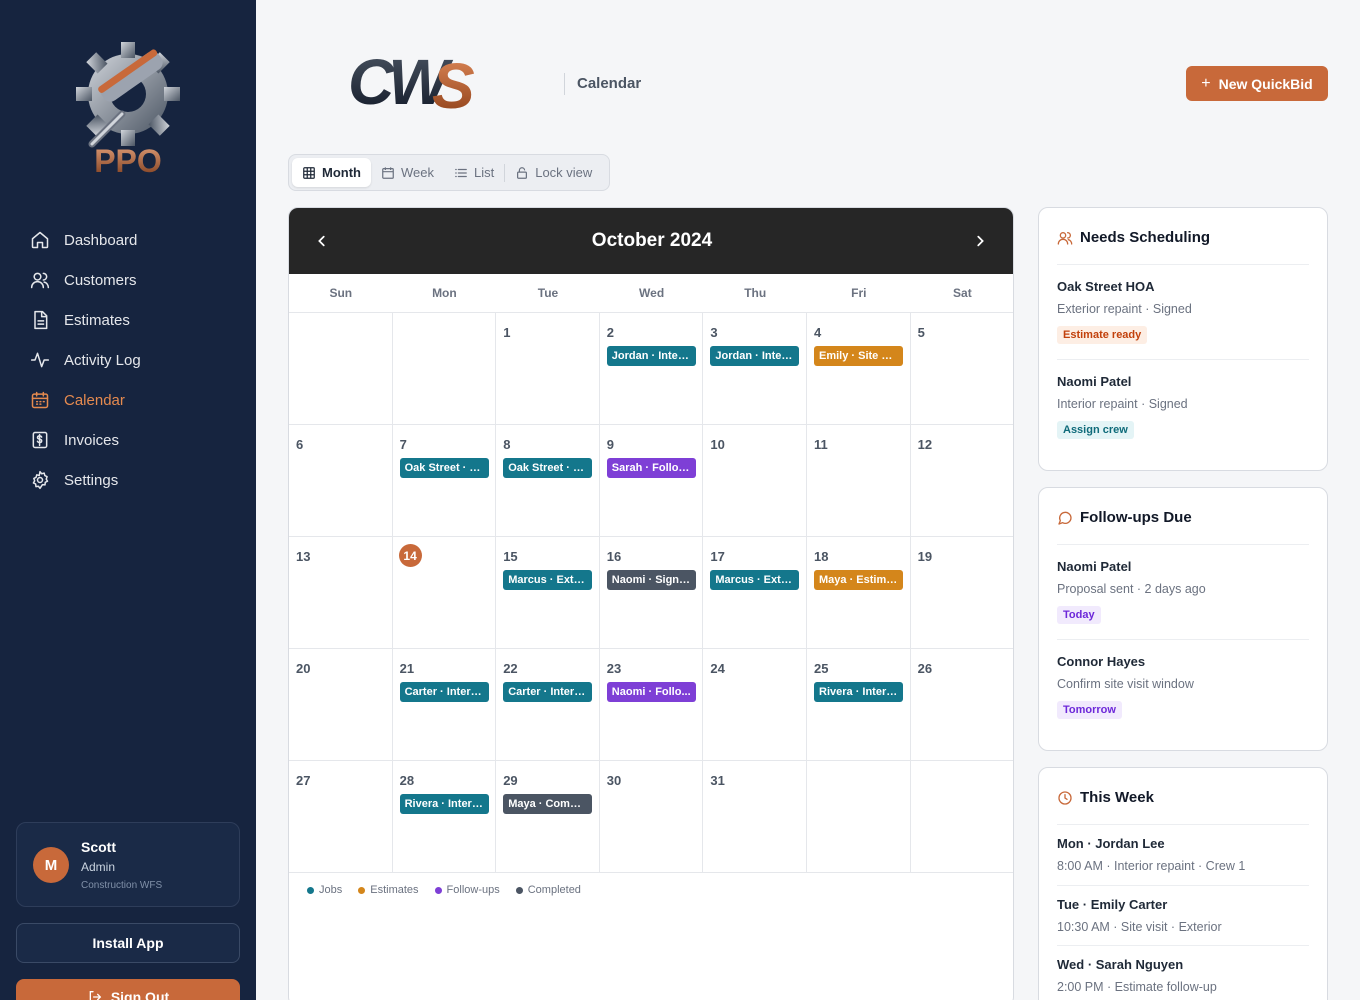 The height and width of the screenshot is (1000, 1360). Describe the element at coordinates (859, 592) in the screenshot. I see `day-cell: 18 Maya · Estimate` at that location.